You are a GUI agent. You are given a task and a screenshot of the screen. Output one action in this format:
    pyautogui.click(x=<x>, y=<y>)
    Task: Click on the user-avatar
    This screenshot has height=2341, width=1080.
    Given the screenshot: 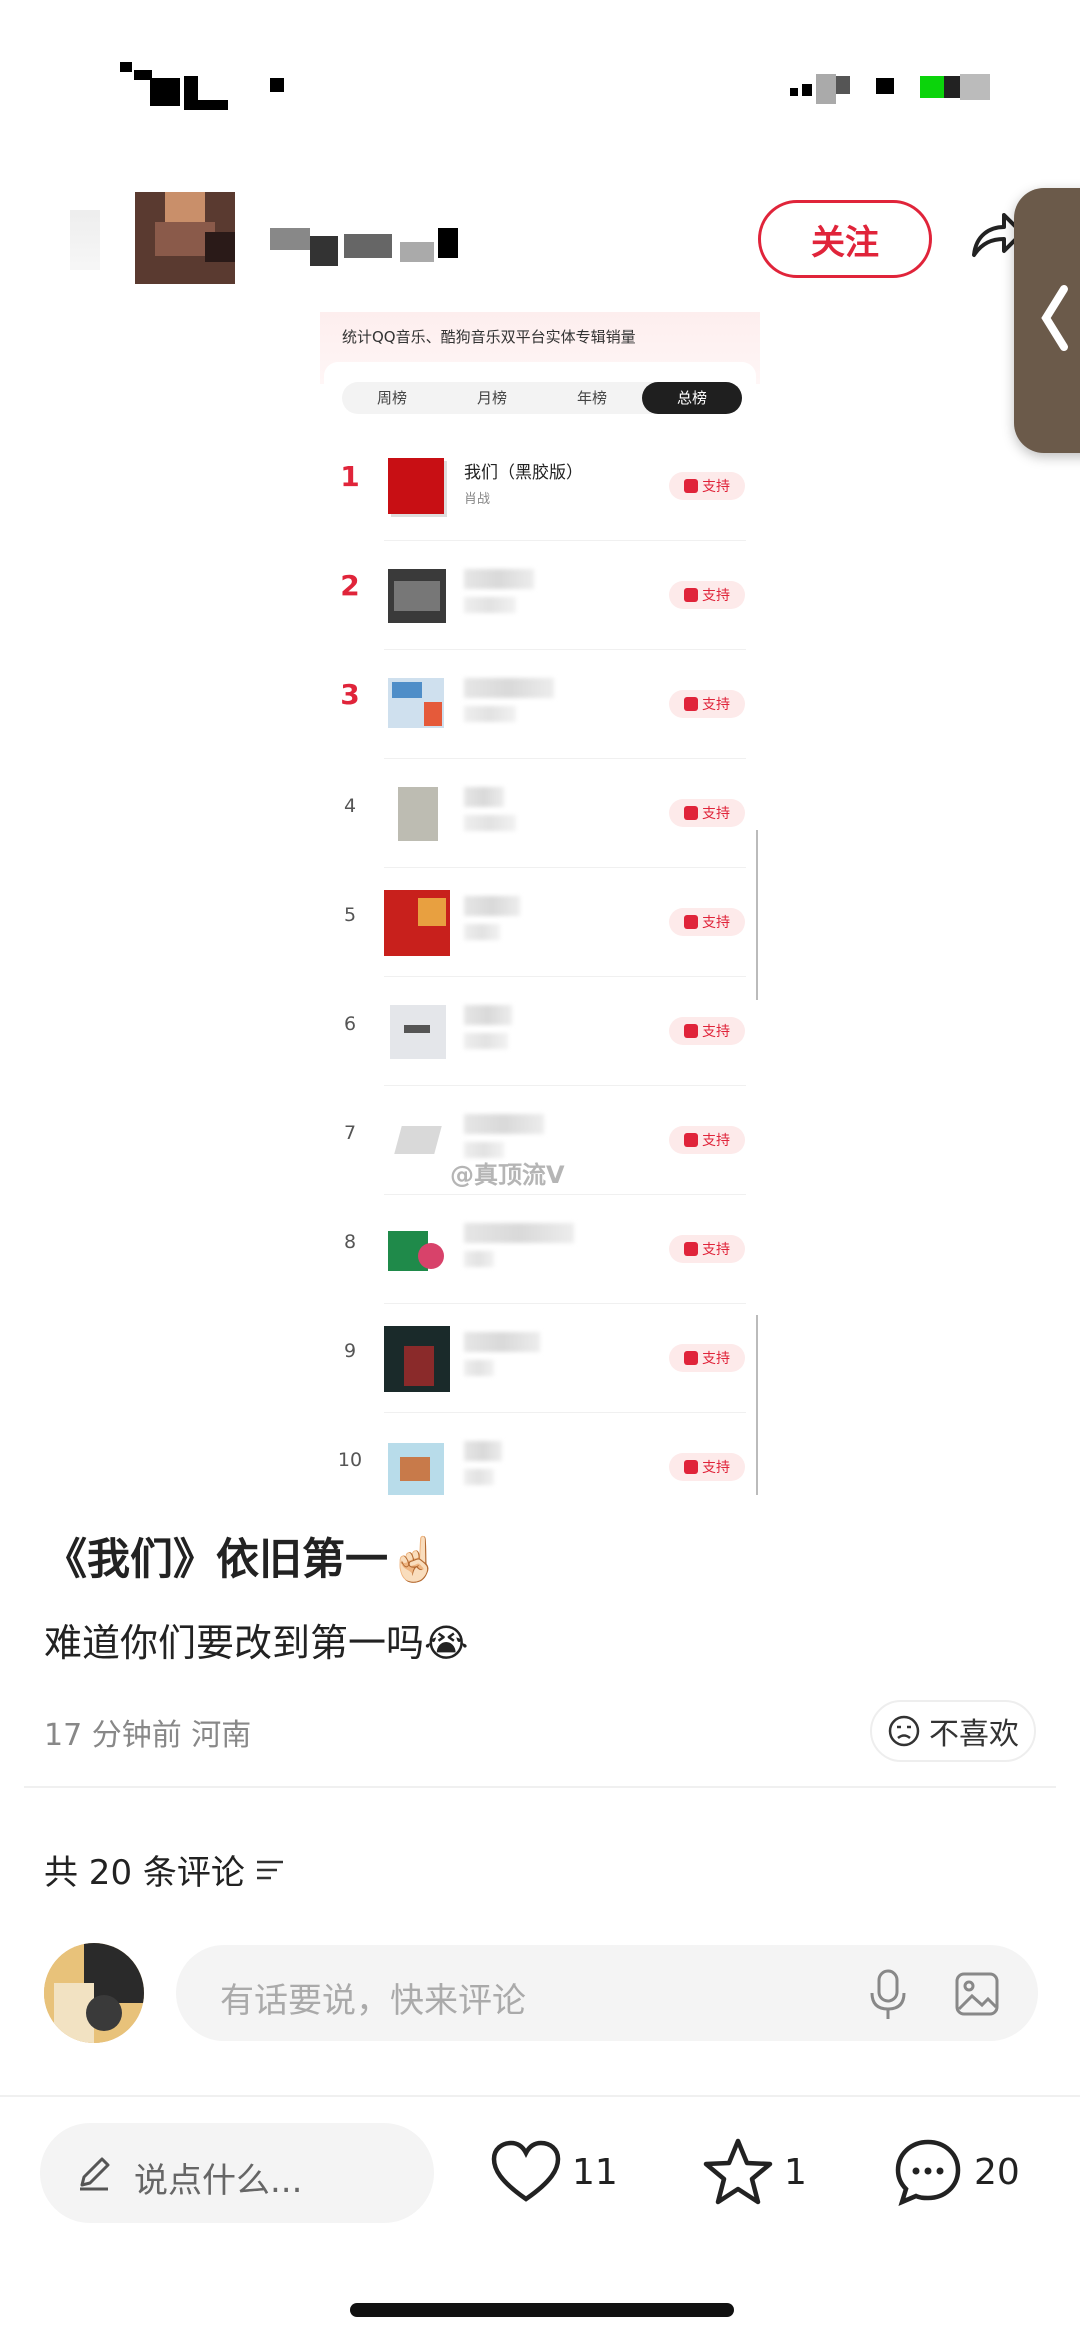 What is the action you would take?
    pyautogui.click(x=94, y=1993)
    